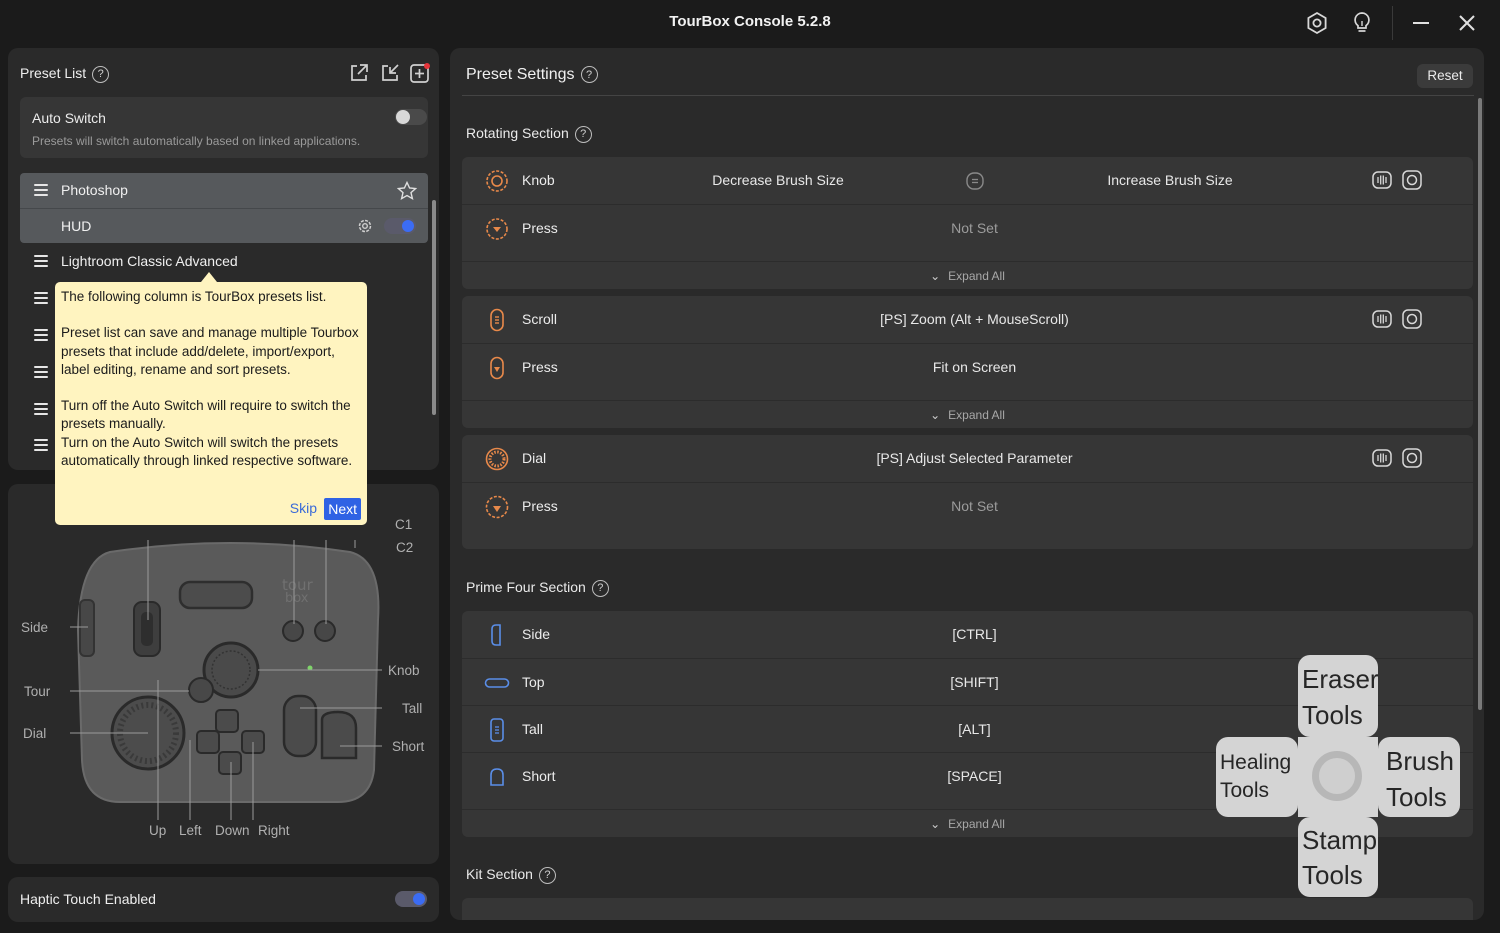  I want to click on side-row: Side [CTRL], so click(967, 634).